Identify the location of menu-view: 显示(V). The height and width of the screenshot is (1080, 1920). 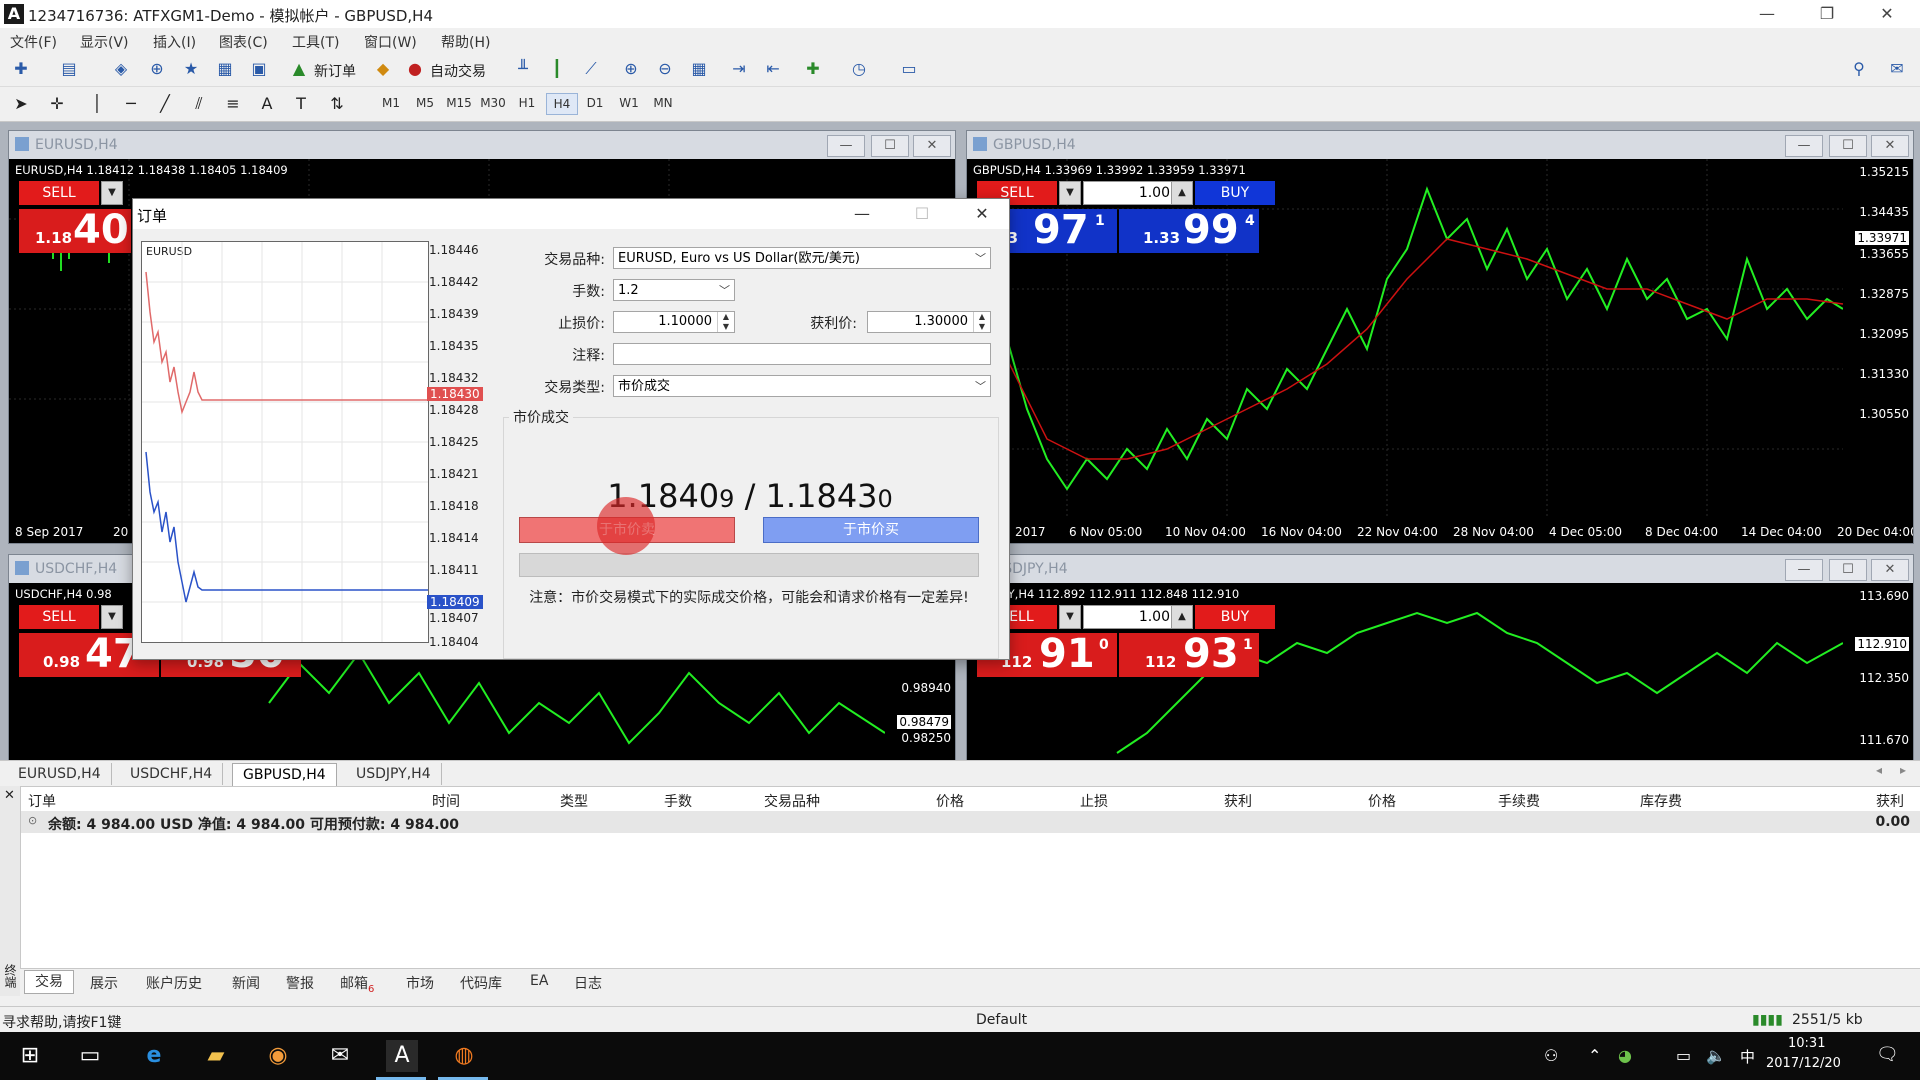
(104, 42).